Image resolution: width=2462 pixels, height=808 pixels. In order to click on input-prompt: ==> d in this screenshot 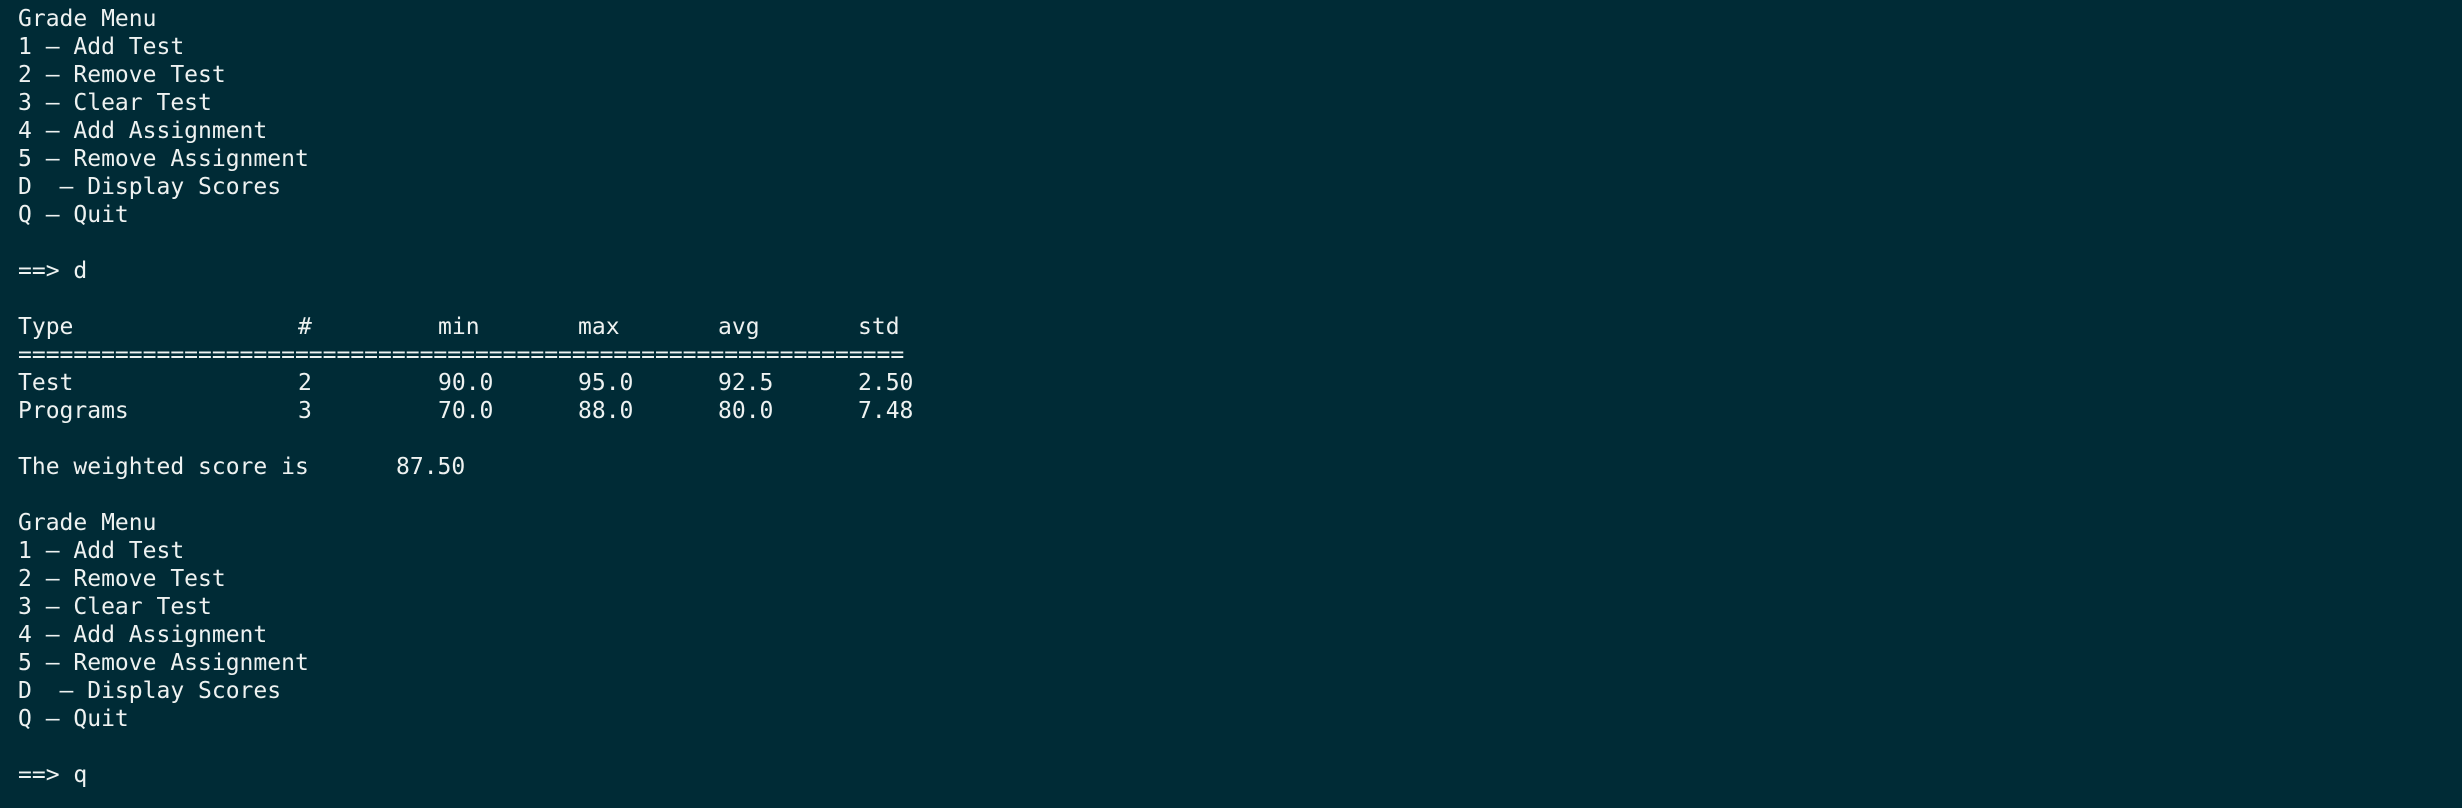, I will do `click(53, 271)`.